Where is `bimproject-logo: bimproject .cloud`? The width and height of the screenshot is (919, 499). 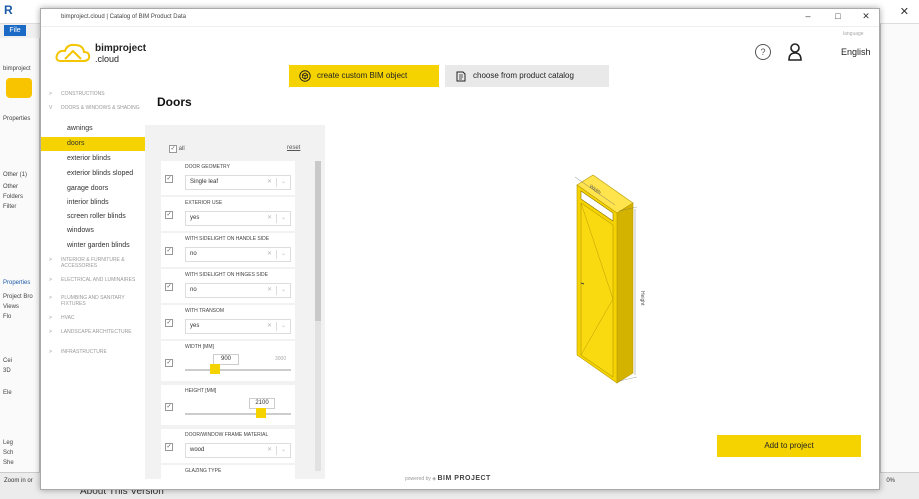 bimproject-logo: bimproject .cloud is located at coordinates (105, 52).